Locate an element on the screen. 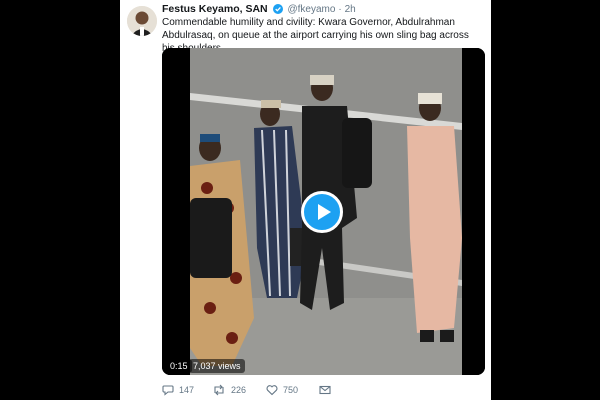 This screenshot has width=600, height=400. author-name: Festus Keyamo, SAN is located at coordinates (215, 9).